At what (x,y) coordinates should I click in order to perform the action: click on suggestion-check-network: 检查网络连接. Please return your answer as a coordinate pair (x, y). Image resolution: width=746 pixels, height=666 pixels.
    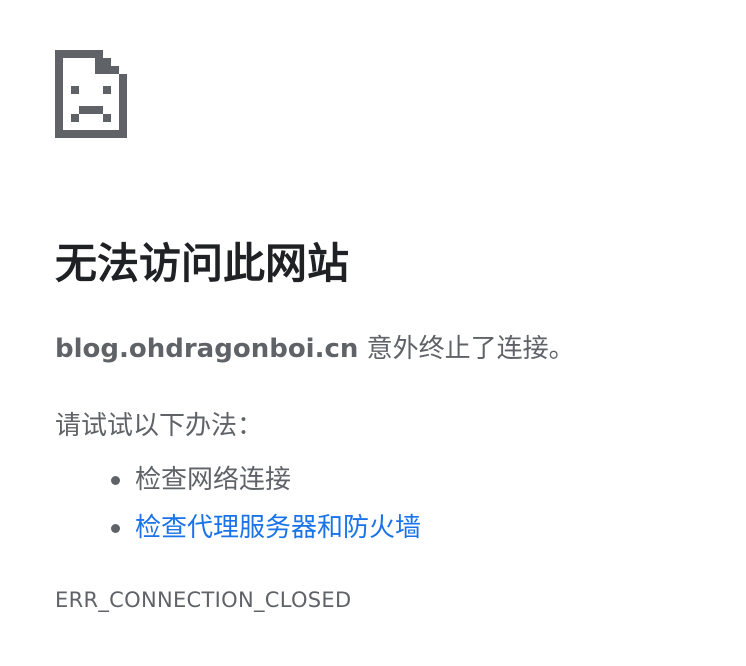
    Looking at the image, I should click on (266, 480).